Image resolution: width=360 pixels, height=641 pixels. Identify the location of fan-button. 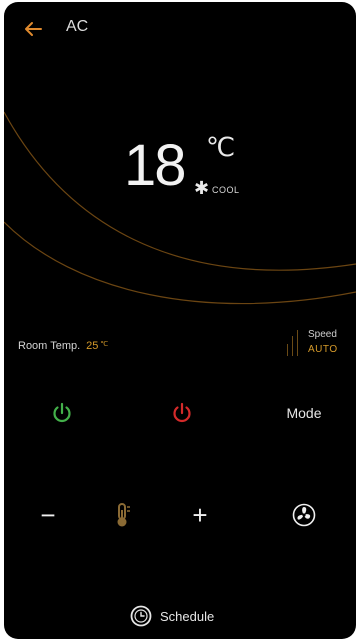
(304, 515).